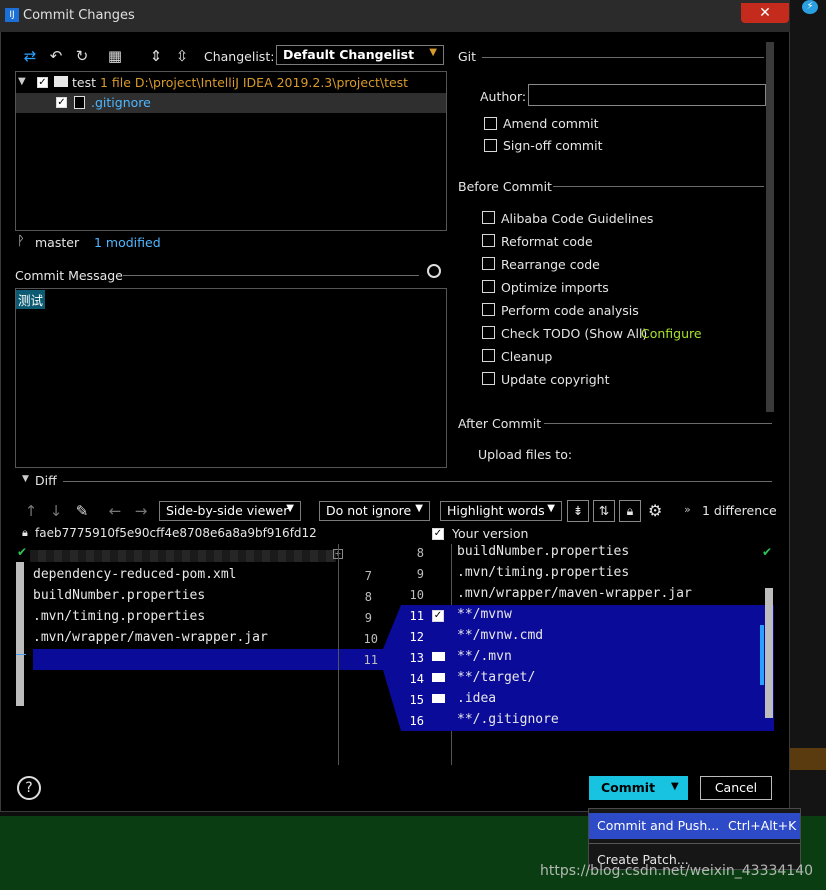 The height and width of the screenshot is (890, 826). Describe the element at coordinates (208, 659) in the screenshot. I see `changed-line-highlight` at that location.